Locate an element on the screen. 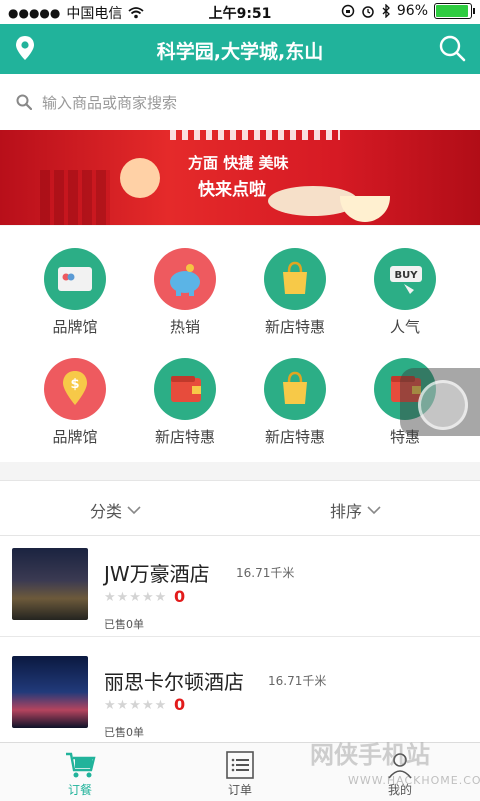 Image resolution: width=480 pixels, height=801 pixels. tab-order-food: 订餐 is located at coordinates (80, 773).